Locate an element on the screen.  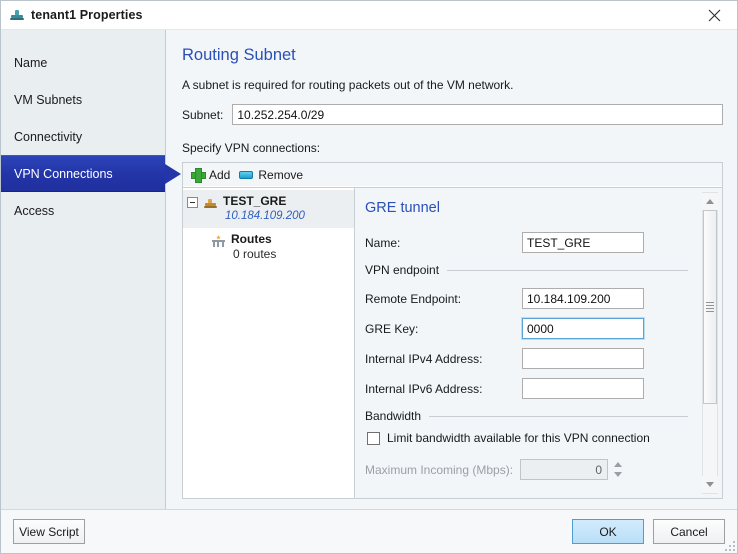
max-incoming-row: Maximum Incoming (Mbps): is located at coordinates (543, 469).